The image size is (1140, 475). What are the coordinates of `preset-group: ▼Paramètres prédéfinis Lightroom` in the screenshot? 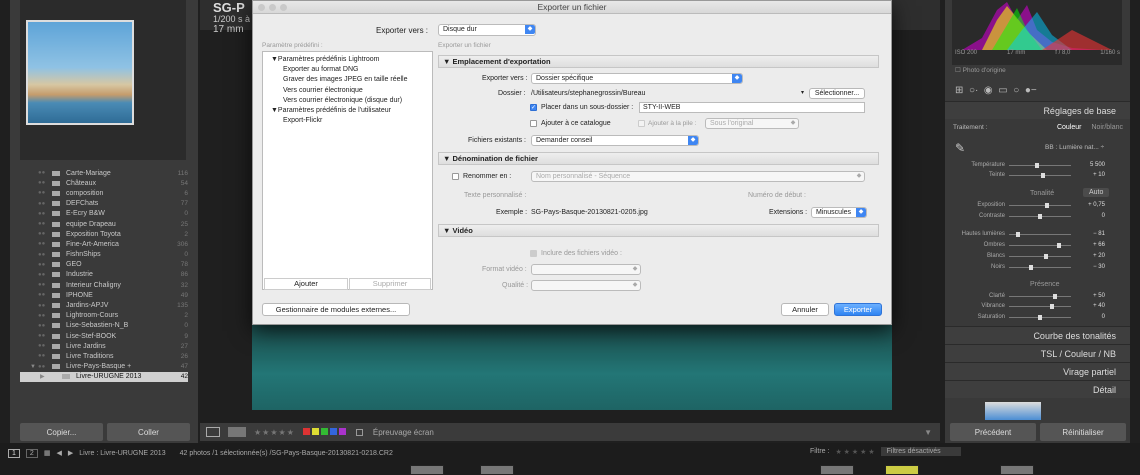 It's located at (325, 59).